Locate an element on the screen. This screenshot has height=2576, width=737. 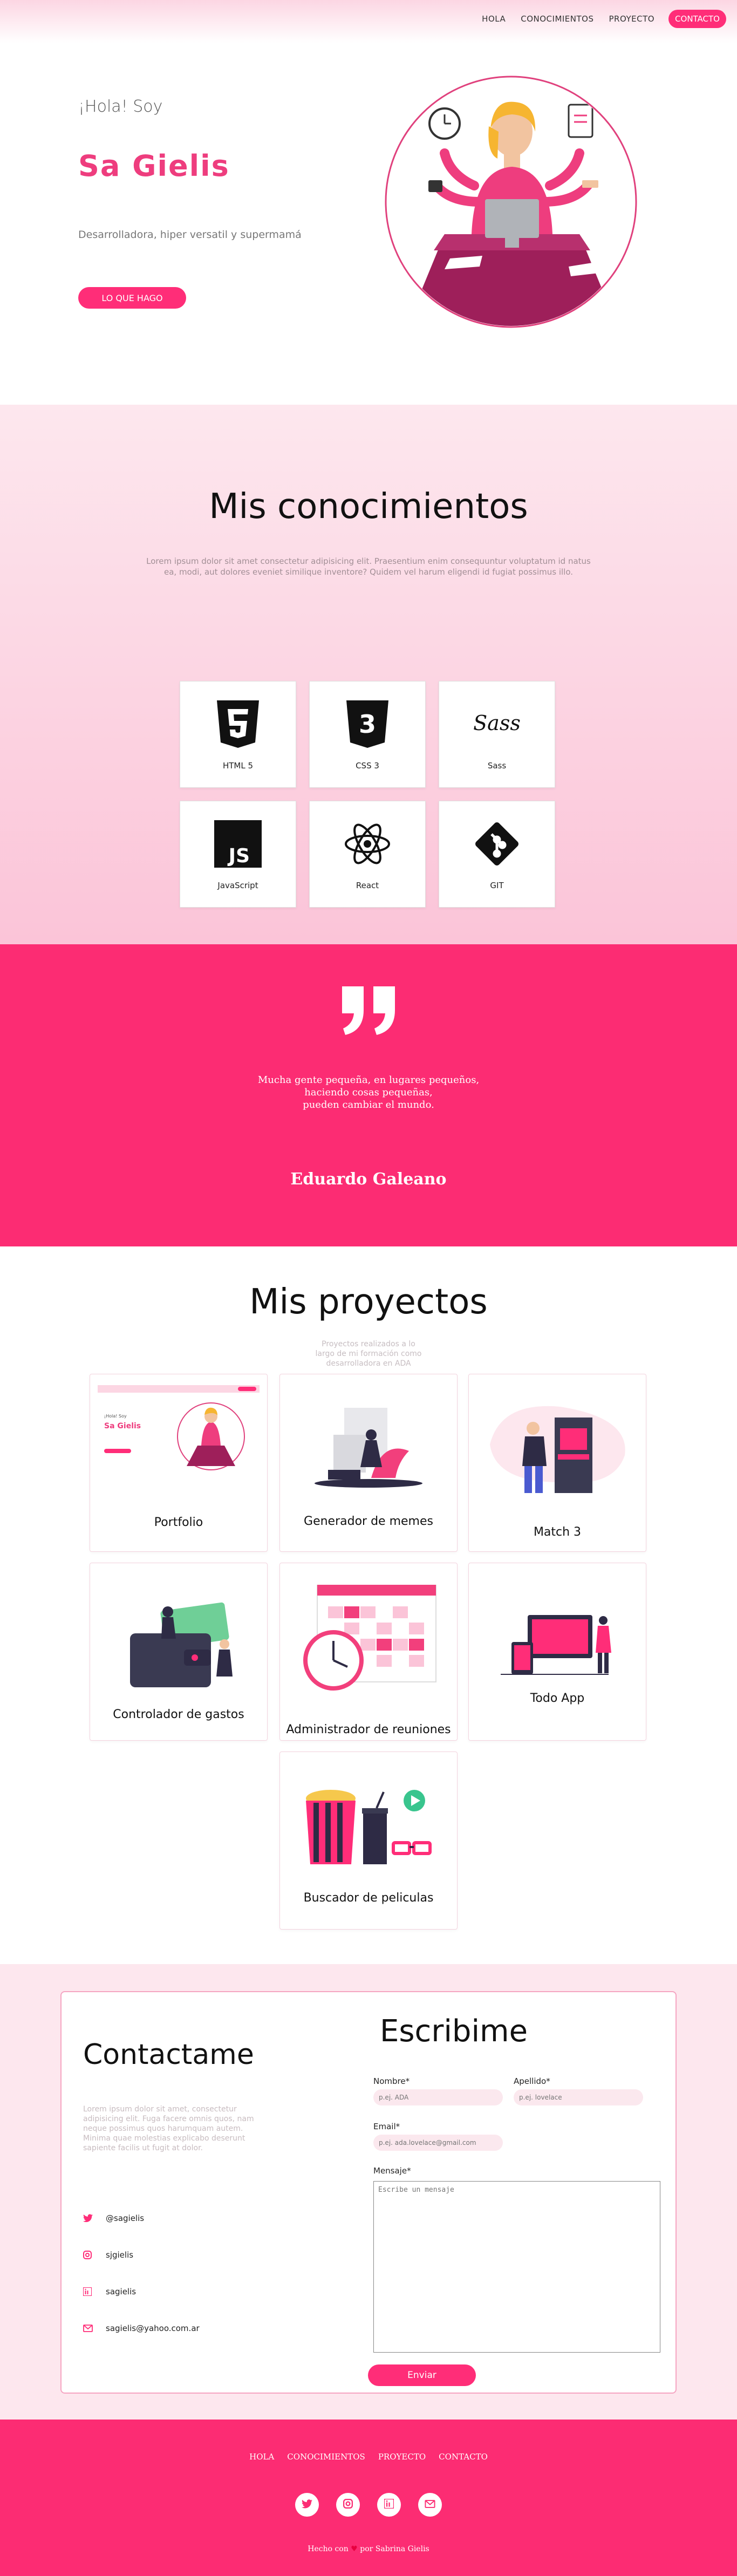
footer-link-conocimientos: CONOCIMIENTOS is located at coordinates (326, 2457).